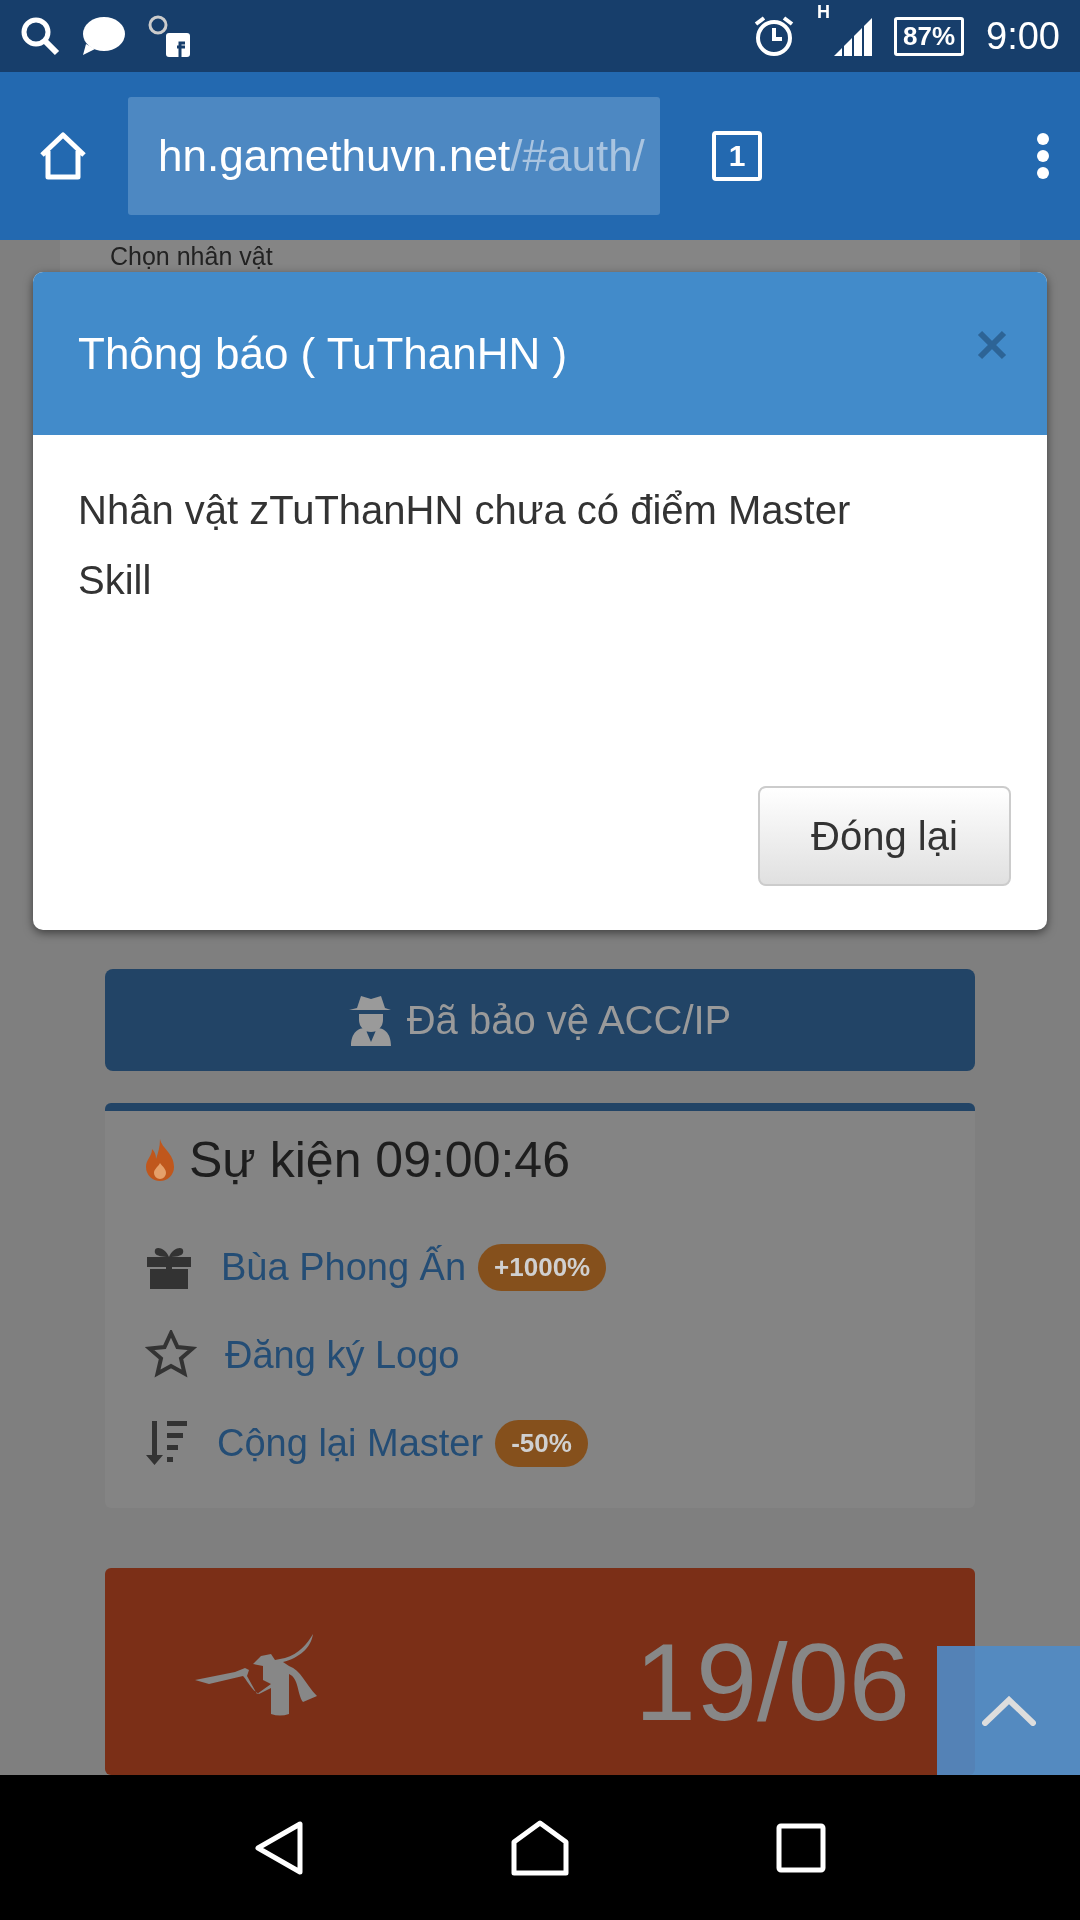 The height and width of the screenshot is (1920, 1080). What do you see at coordinates (104, 36) in the screenshot?
I see `chat-bubble-icon` at bounding box center [104, 36].